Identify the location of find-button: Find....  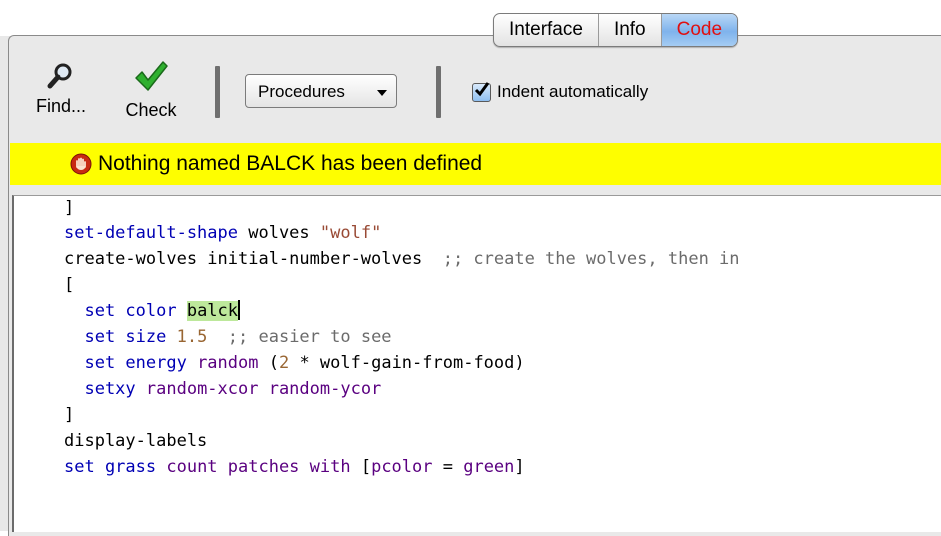
(61, 86).